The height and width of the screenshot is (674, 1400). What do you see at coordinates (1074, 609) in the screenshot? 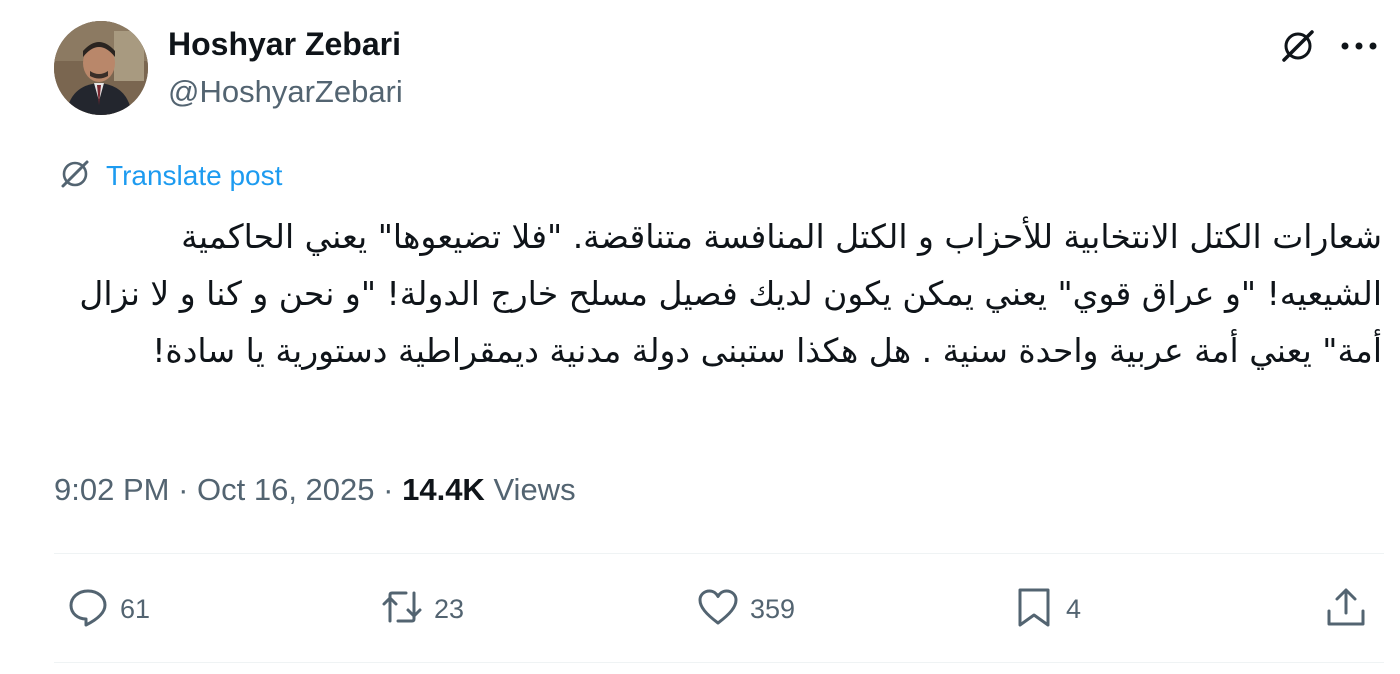
I see `bookmark-count: 4` at bounding box center [1074, 609].